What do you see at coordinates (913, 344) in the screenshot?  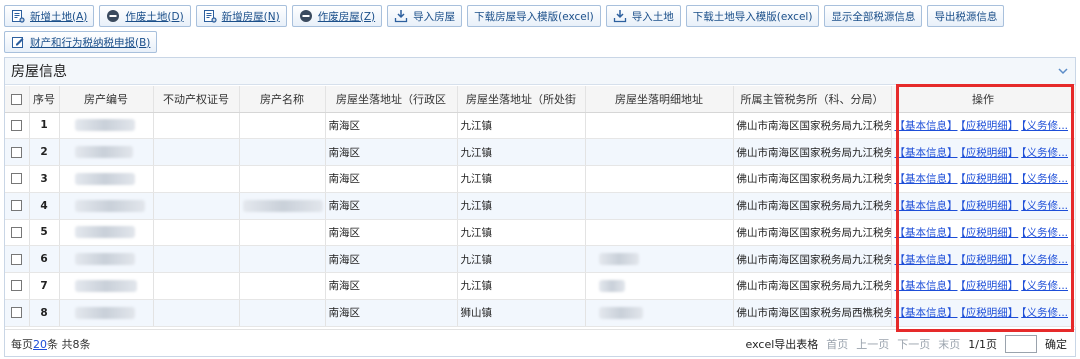 I see `next-page-button: 下一页` at bounding box center [913, 344].